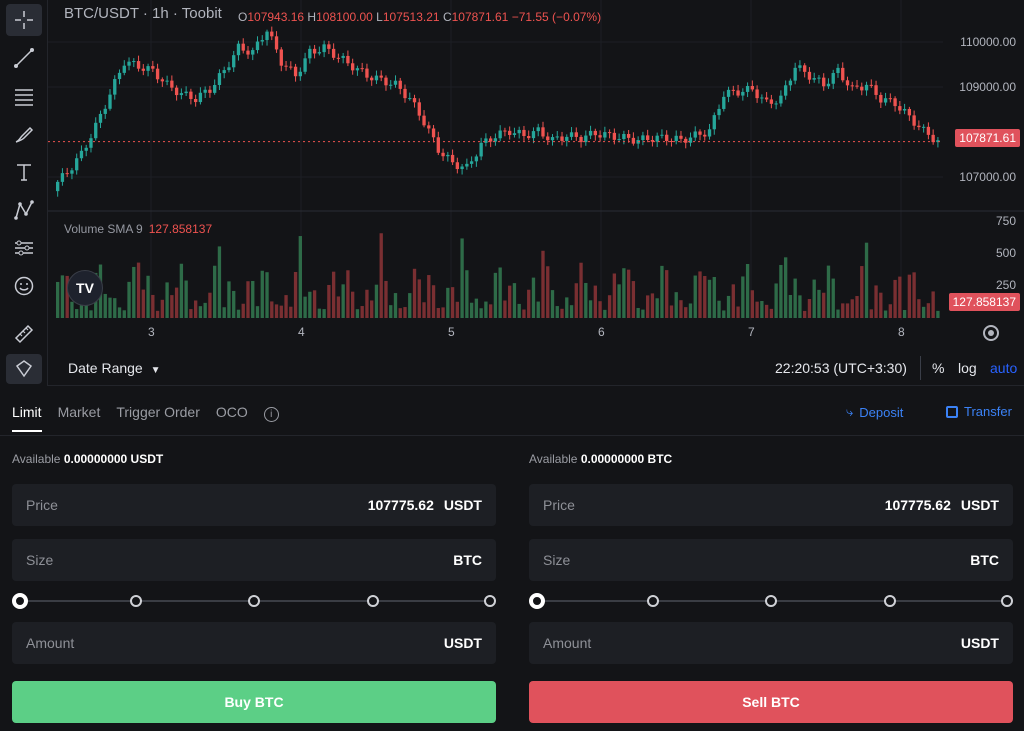 The height and width of the screenshot is (731, 1024). What do you see at coordinates (979, 411) in the screenshot?
I see `transfer-link: Transfer` at bounding box center [979, 411].